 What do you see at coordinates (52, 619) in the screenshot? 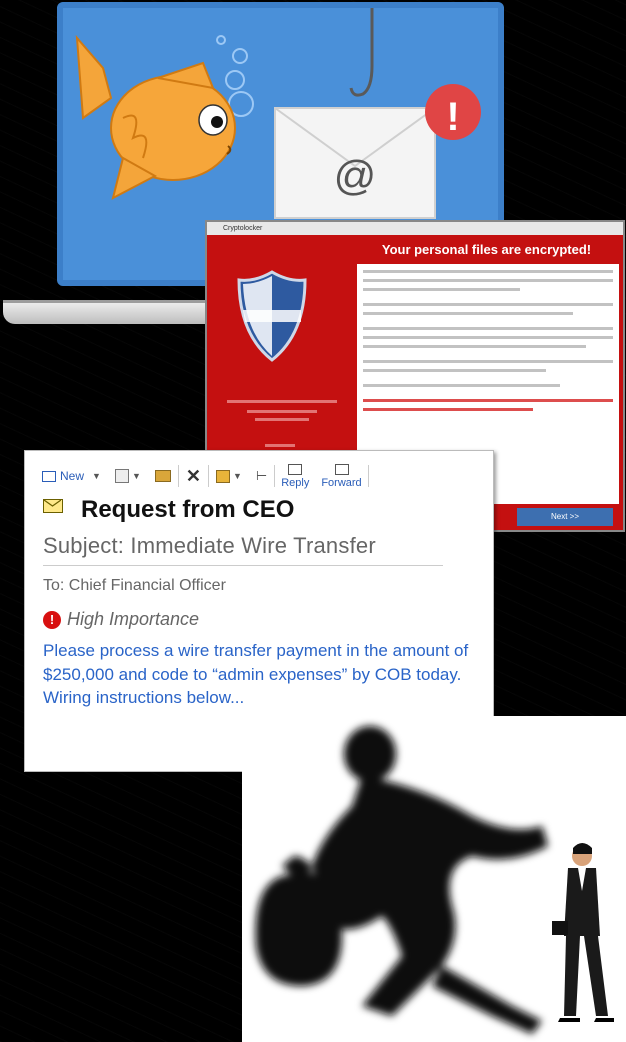
I see `high-importance-icon: !` at bounding box center [52, 619].